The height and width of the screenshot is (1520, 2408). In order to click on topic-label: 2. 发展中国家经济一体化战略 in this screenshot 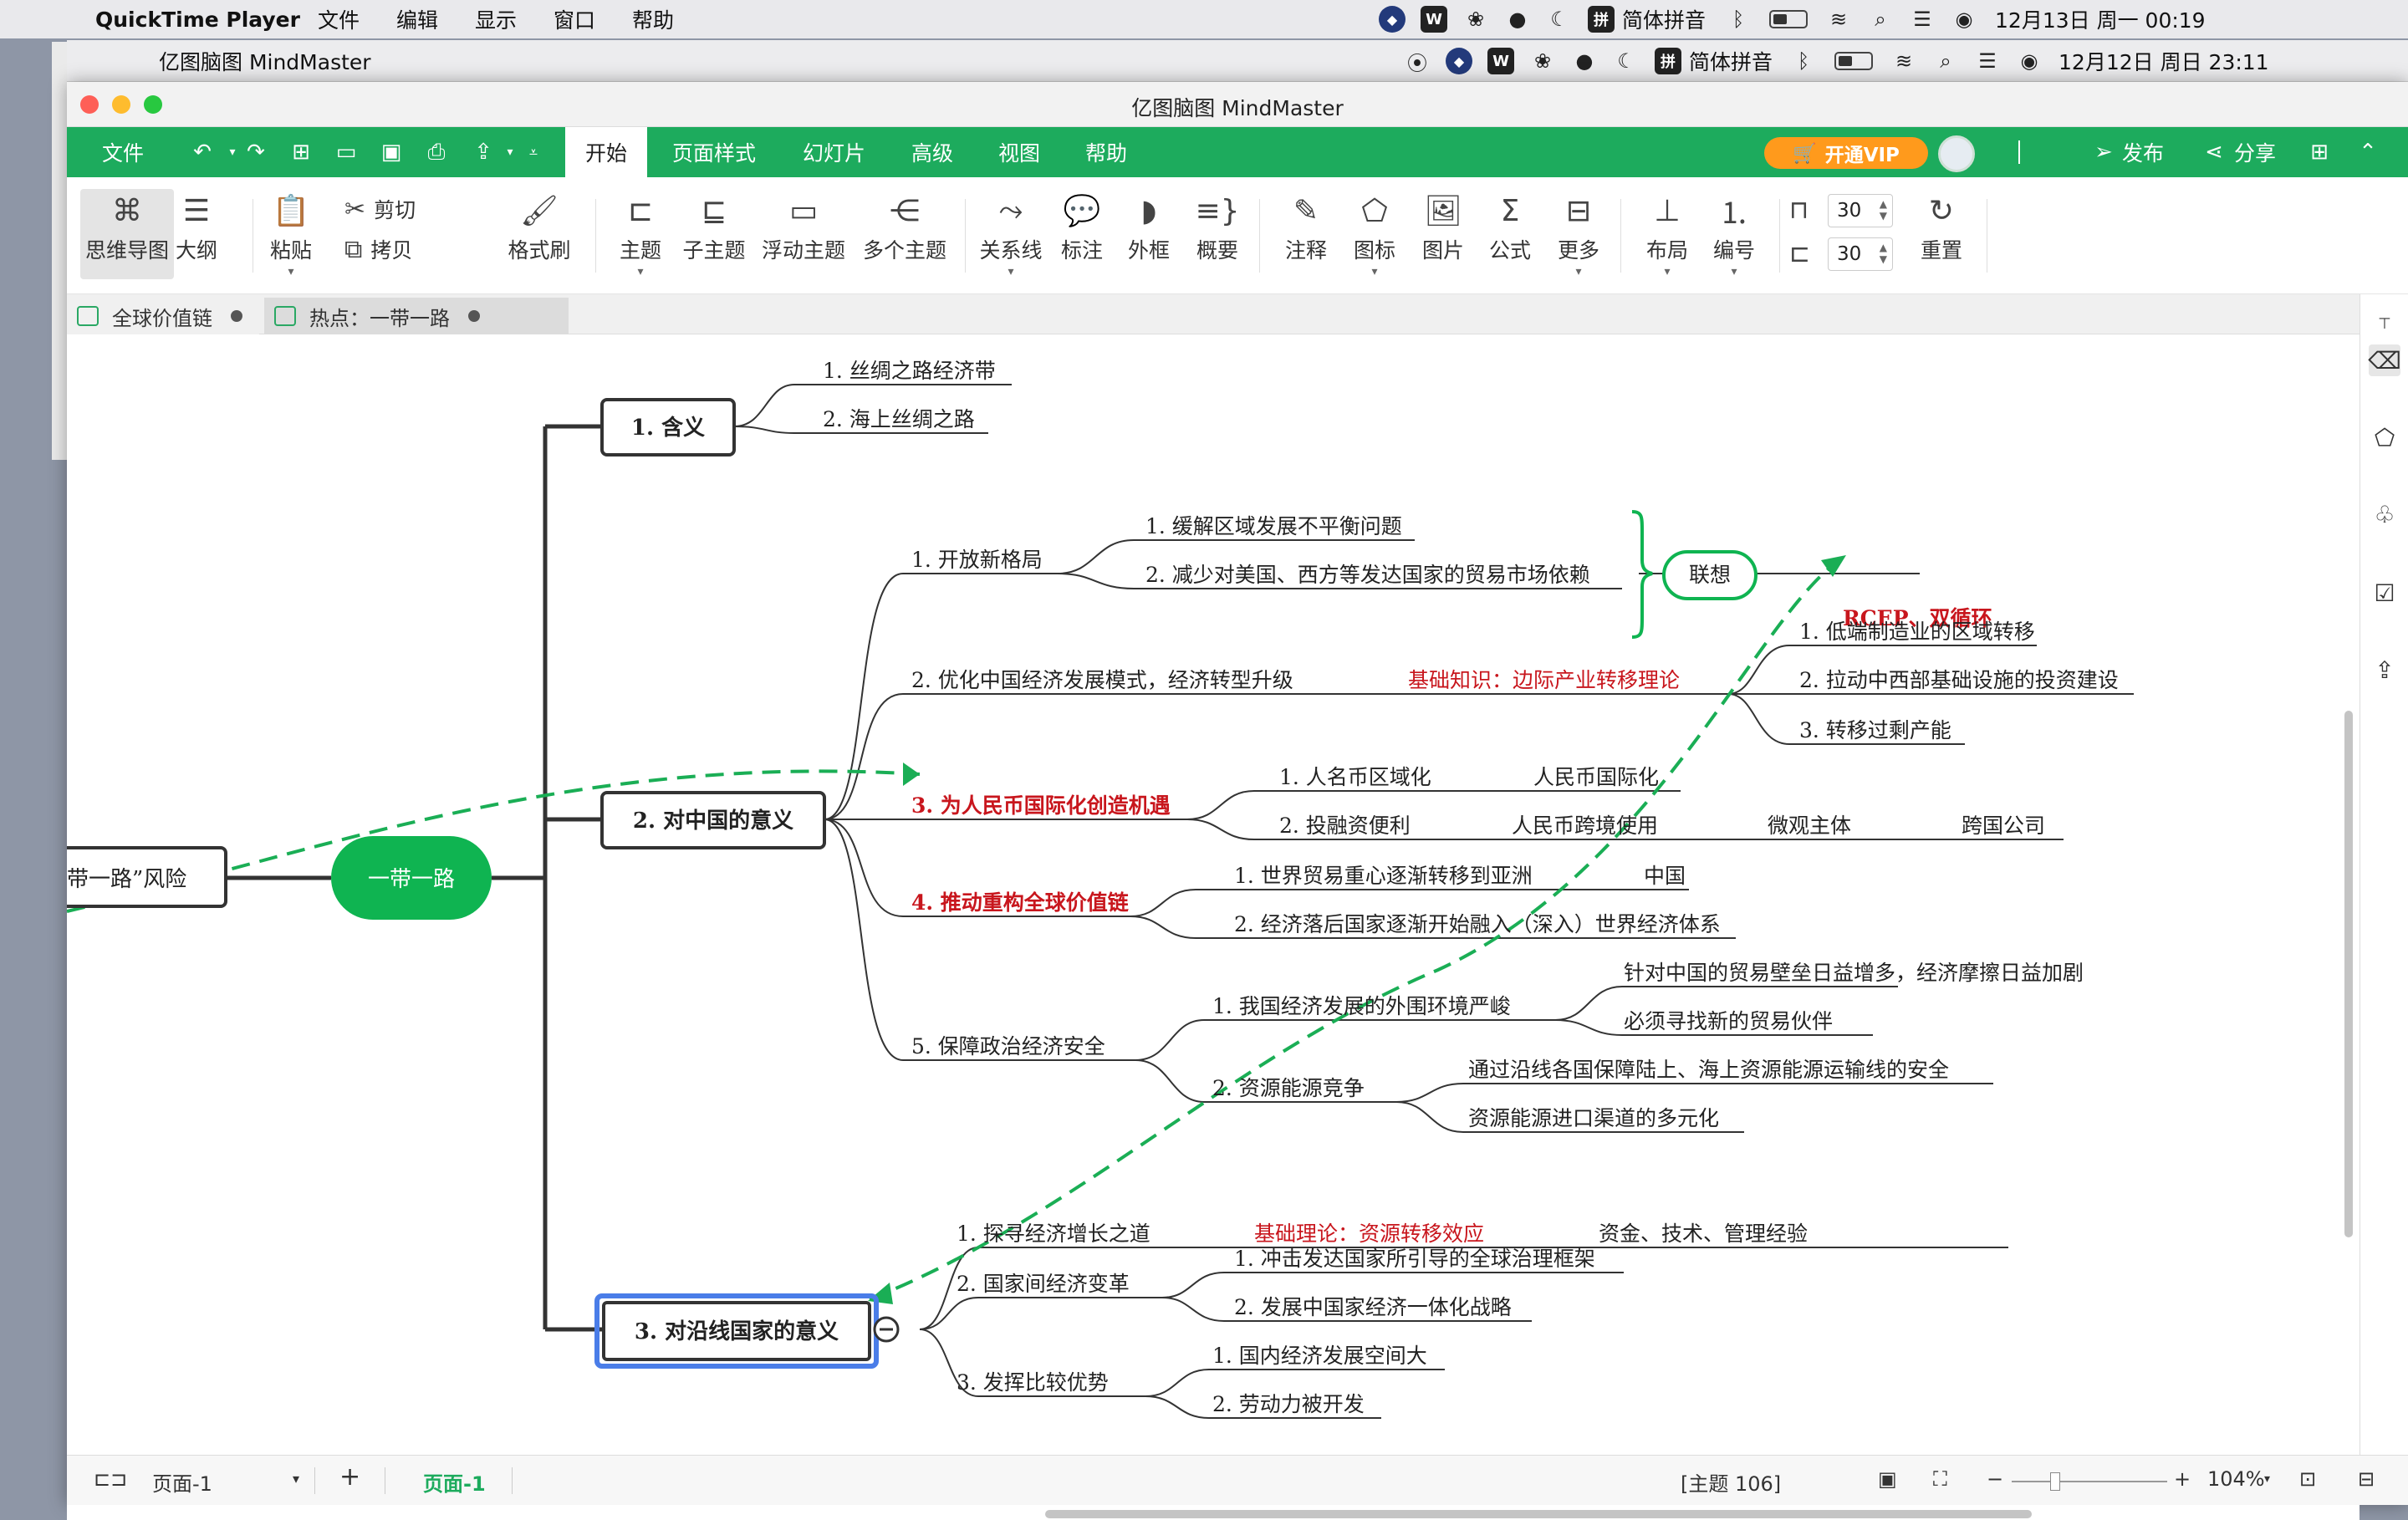, I will do `click(1373, 1307)`.